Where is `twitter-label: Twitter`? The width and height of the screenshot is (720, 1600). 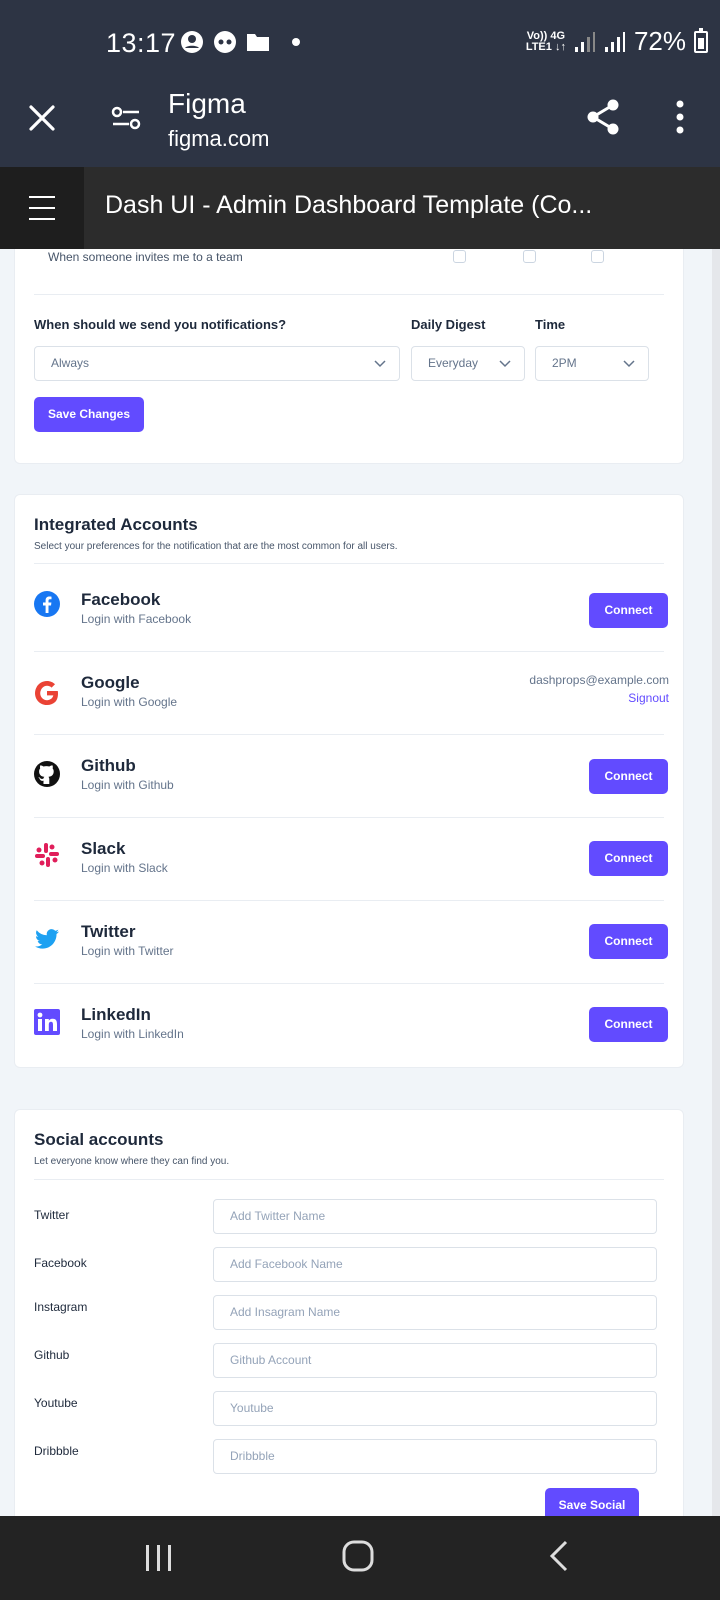 twitter-label: Twitter is located at coordinates (52, 1215).